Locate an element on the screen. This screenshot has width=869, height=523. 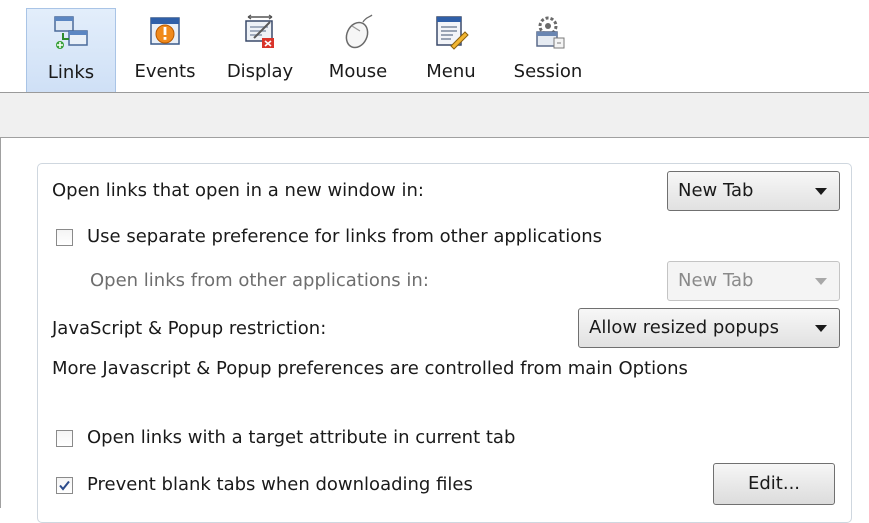
tab-label: Session is located at coordinates (548, 71).